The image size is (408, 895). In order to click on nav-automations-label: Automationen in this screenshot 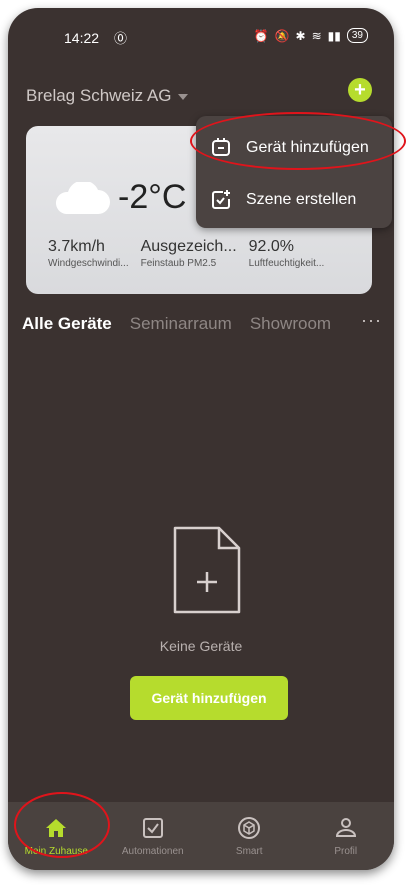, I will do `click(152, 851)`.